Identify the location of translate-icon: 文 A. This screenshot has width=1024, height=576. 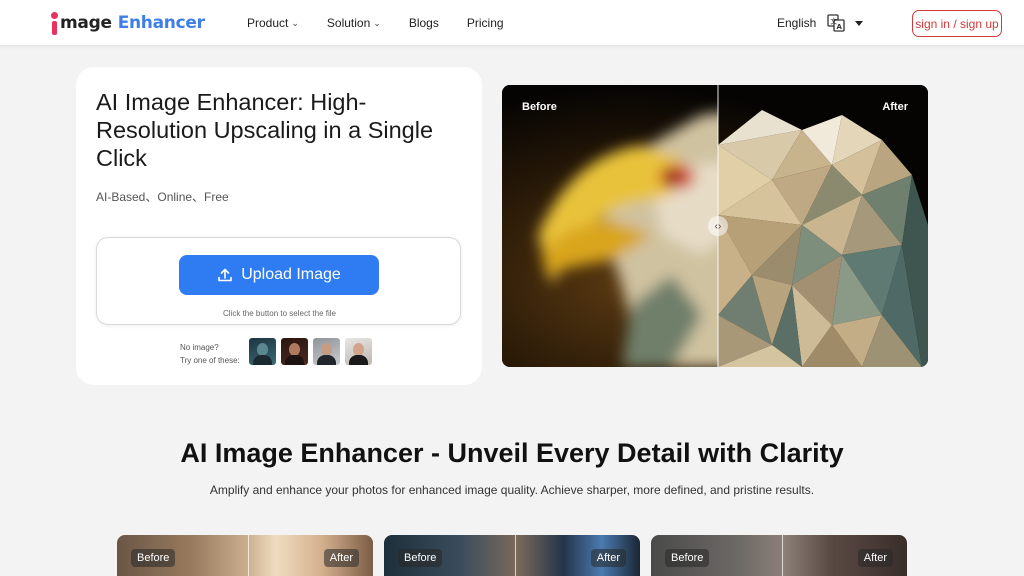
(836, 23).